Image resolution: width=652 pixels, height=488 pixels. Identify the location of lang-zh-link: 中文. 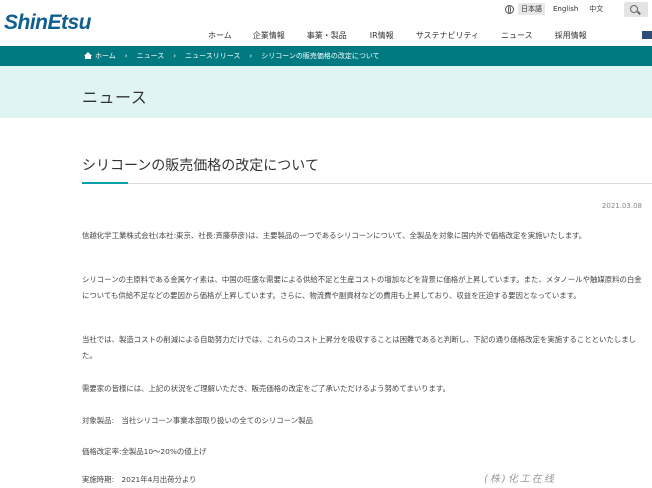
(596, 9).